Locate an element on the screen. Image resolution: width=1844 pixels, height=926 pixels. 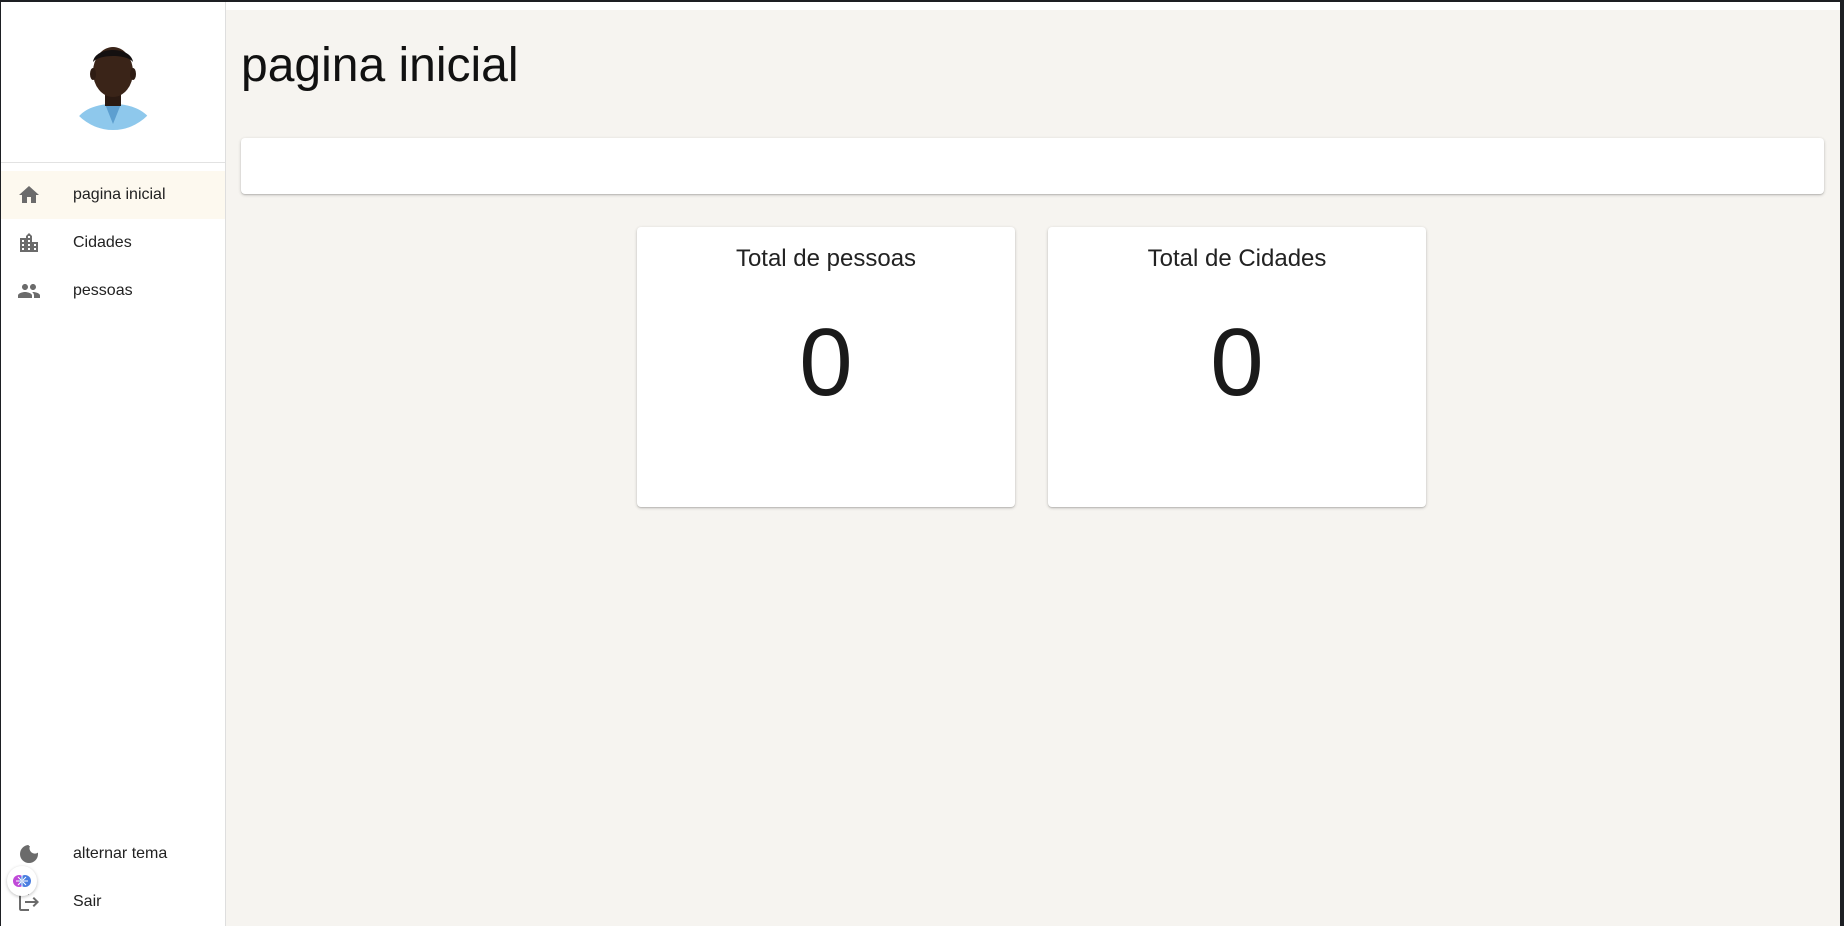
logout-label: Sair is located at coordinates (87, 901).